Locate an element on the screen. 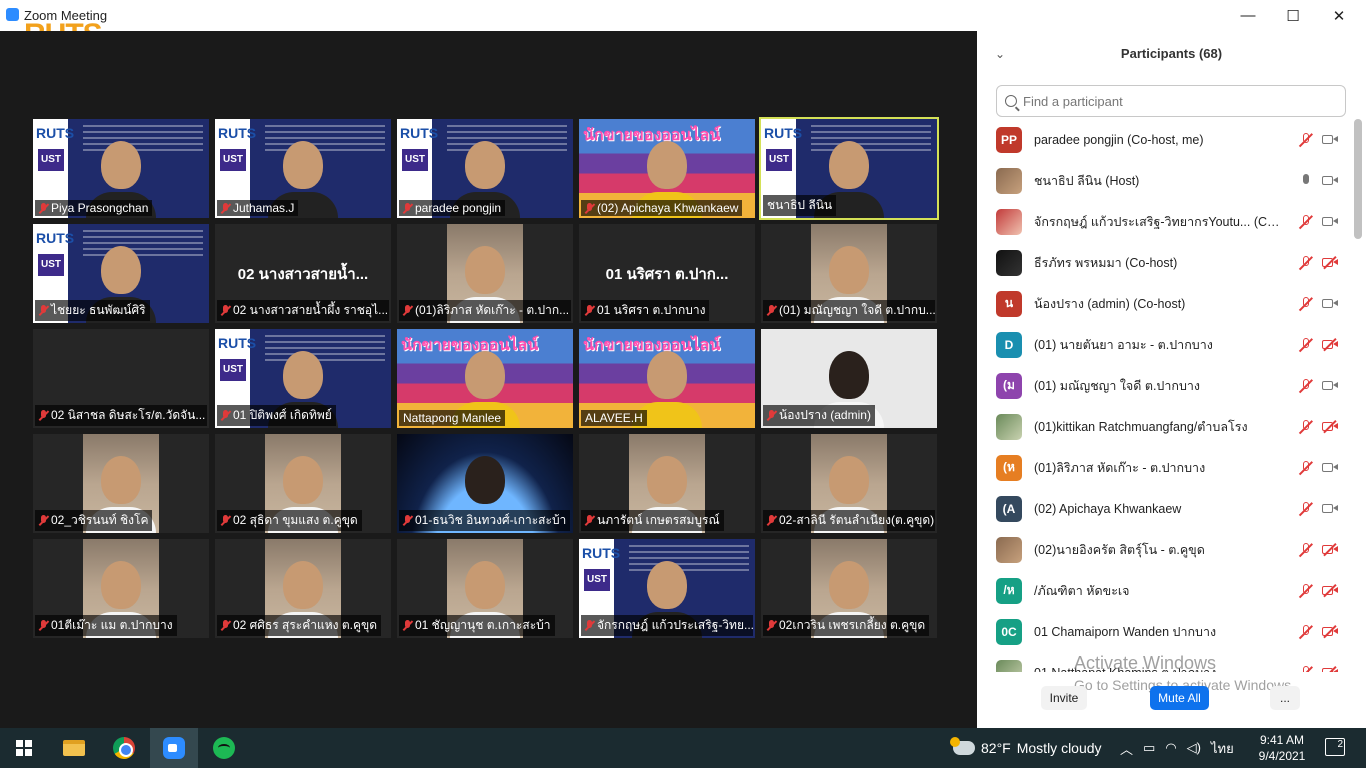  tile-name-label: Juthamas.J is located at coordinates (258, 208).